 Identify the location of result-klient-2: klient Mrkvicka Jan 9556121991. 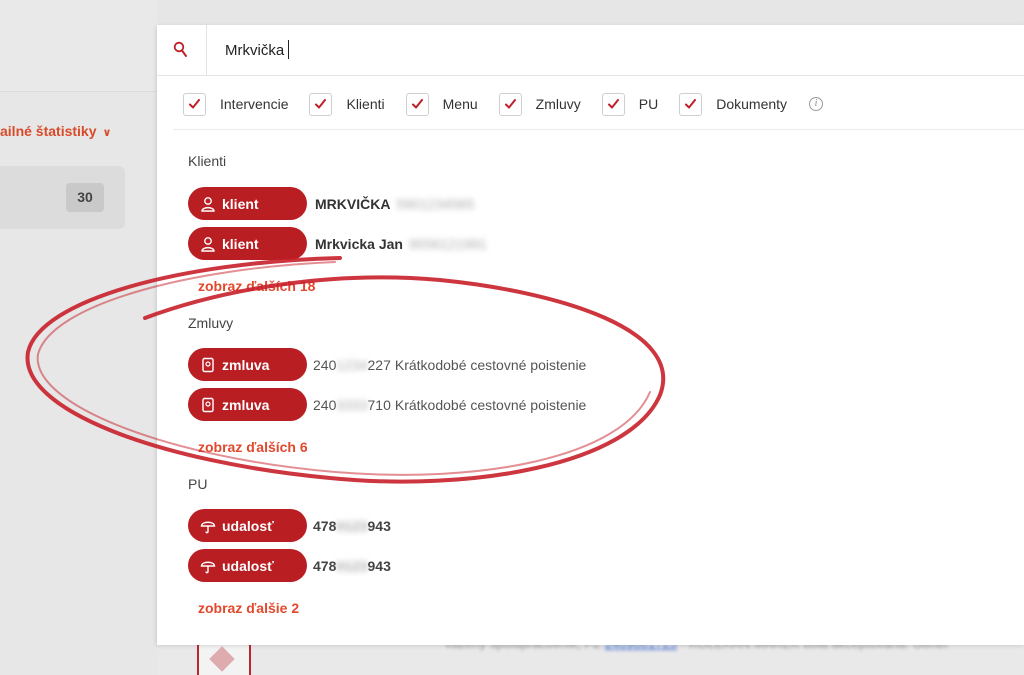
(337, 243).